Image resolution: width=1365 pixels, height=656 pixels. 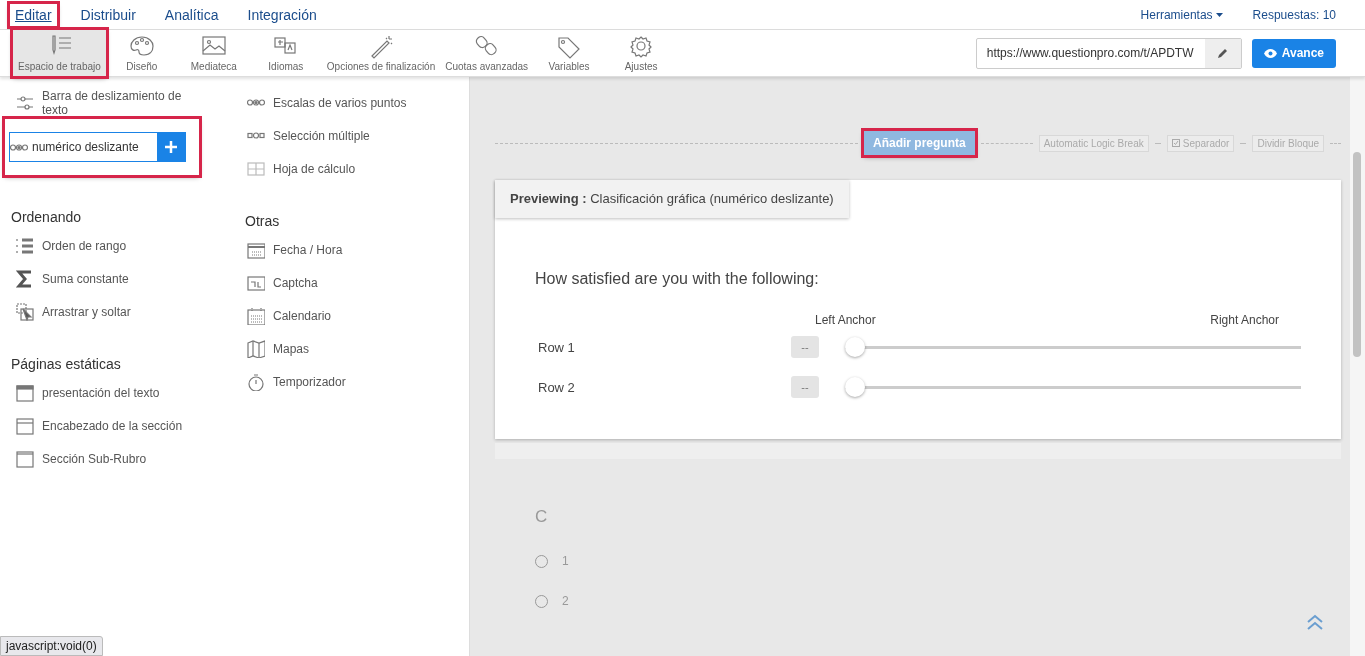 I want to click on anchor-label: Left Anchor, so click(x=846, y=320).